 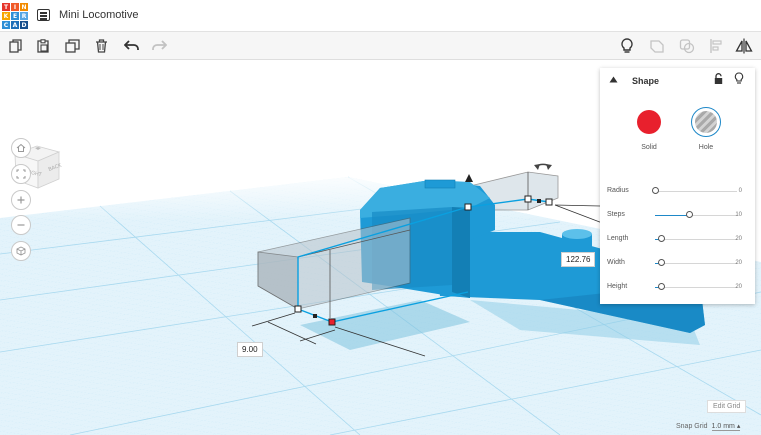 I want to click on property-label: Width, so click(x=616, y=262).